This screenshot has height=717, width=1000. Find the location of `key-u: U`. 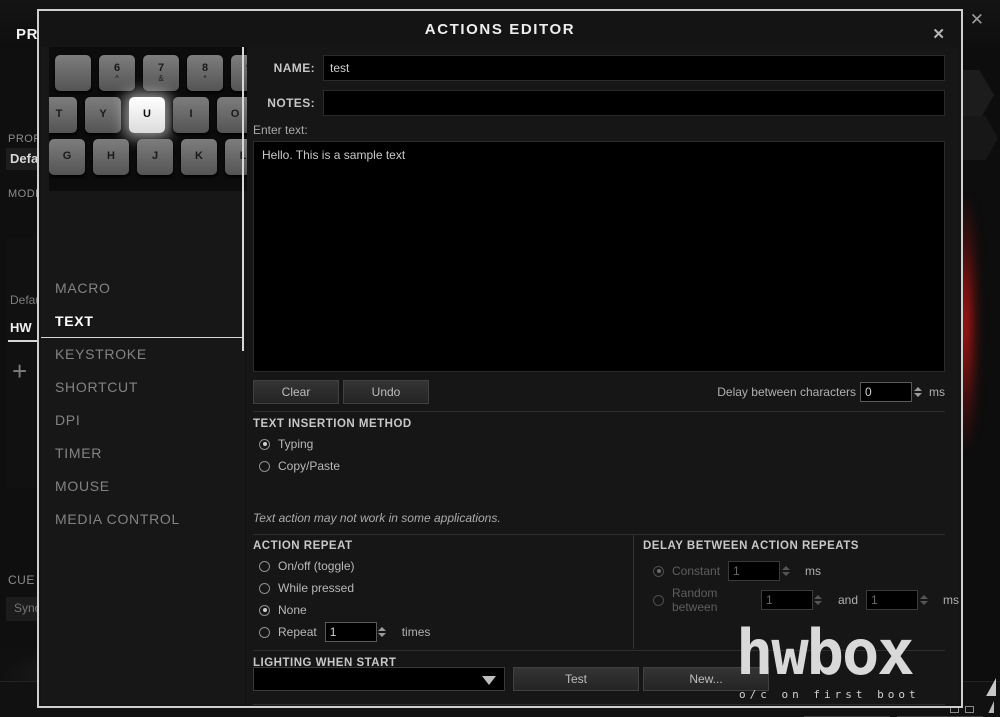

key-u: U is located at coordinates (147, 115).